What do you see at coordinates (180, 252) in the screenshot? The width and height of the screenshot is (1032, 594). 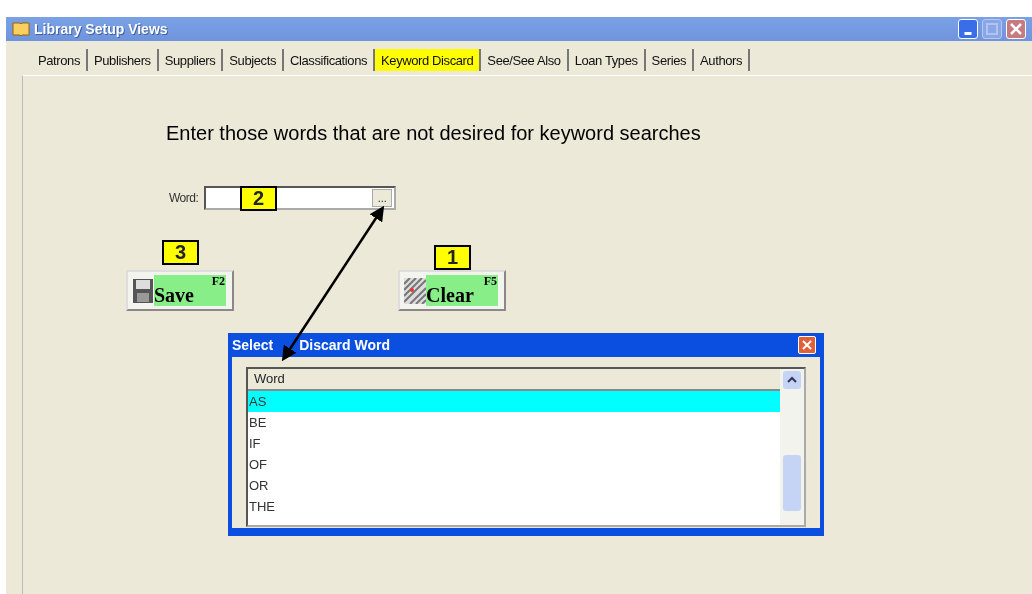 I see `callout-number: 3` at bounding box center [180, 252].